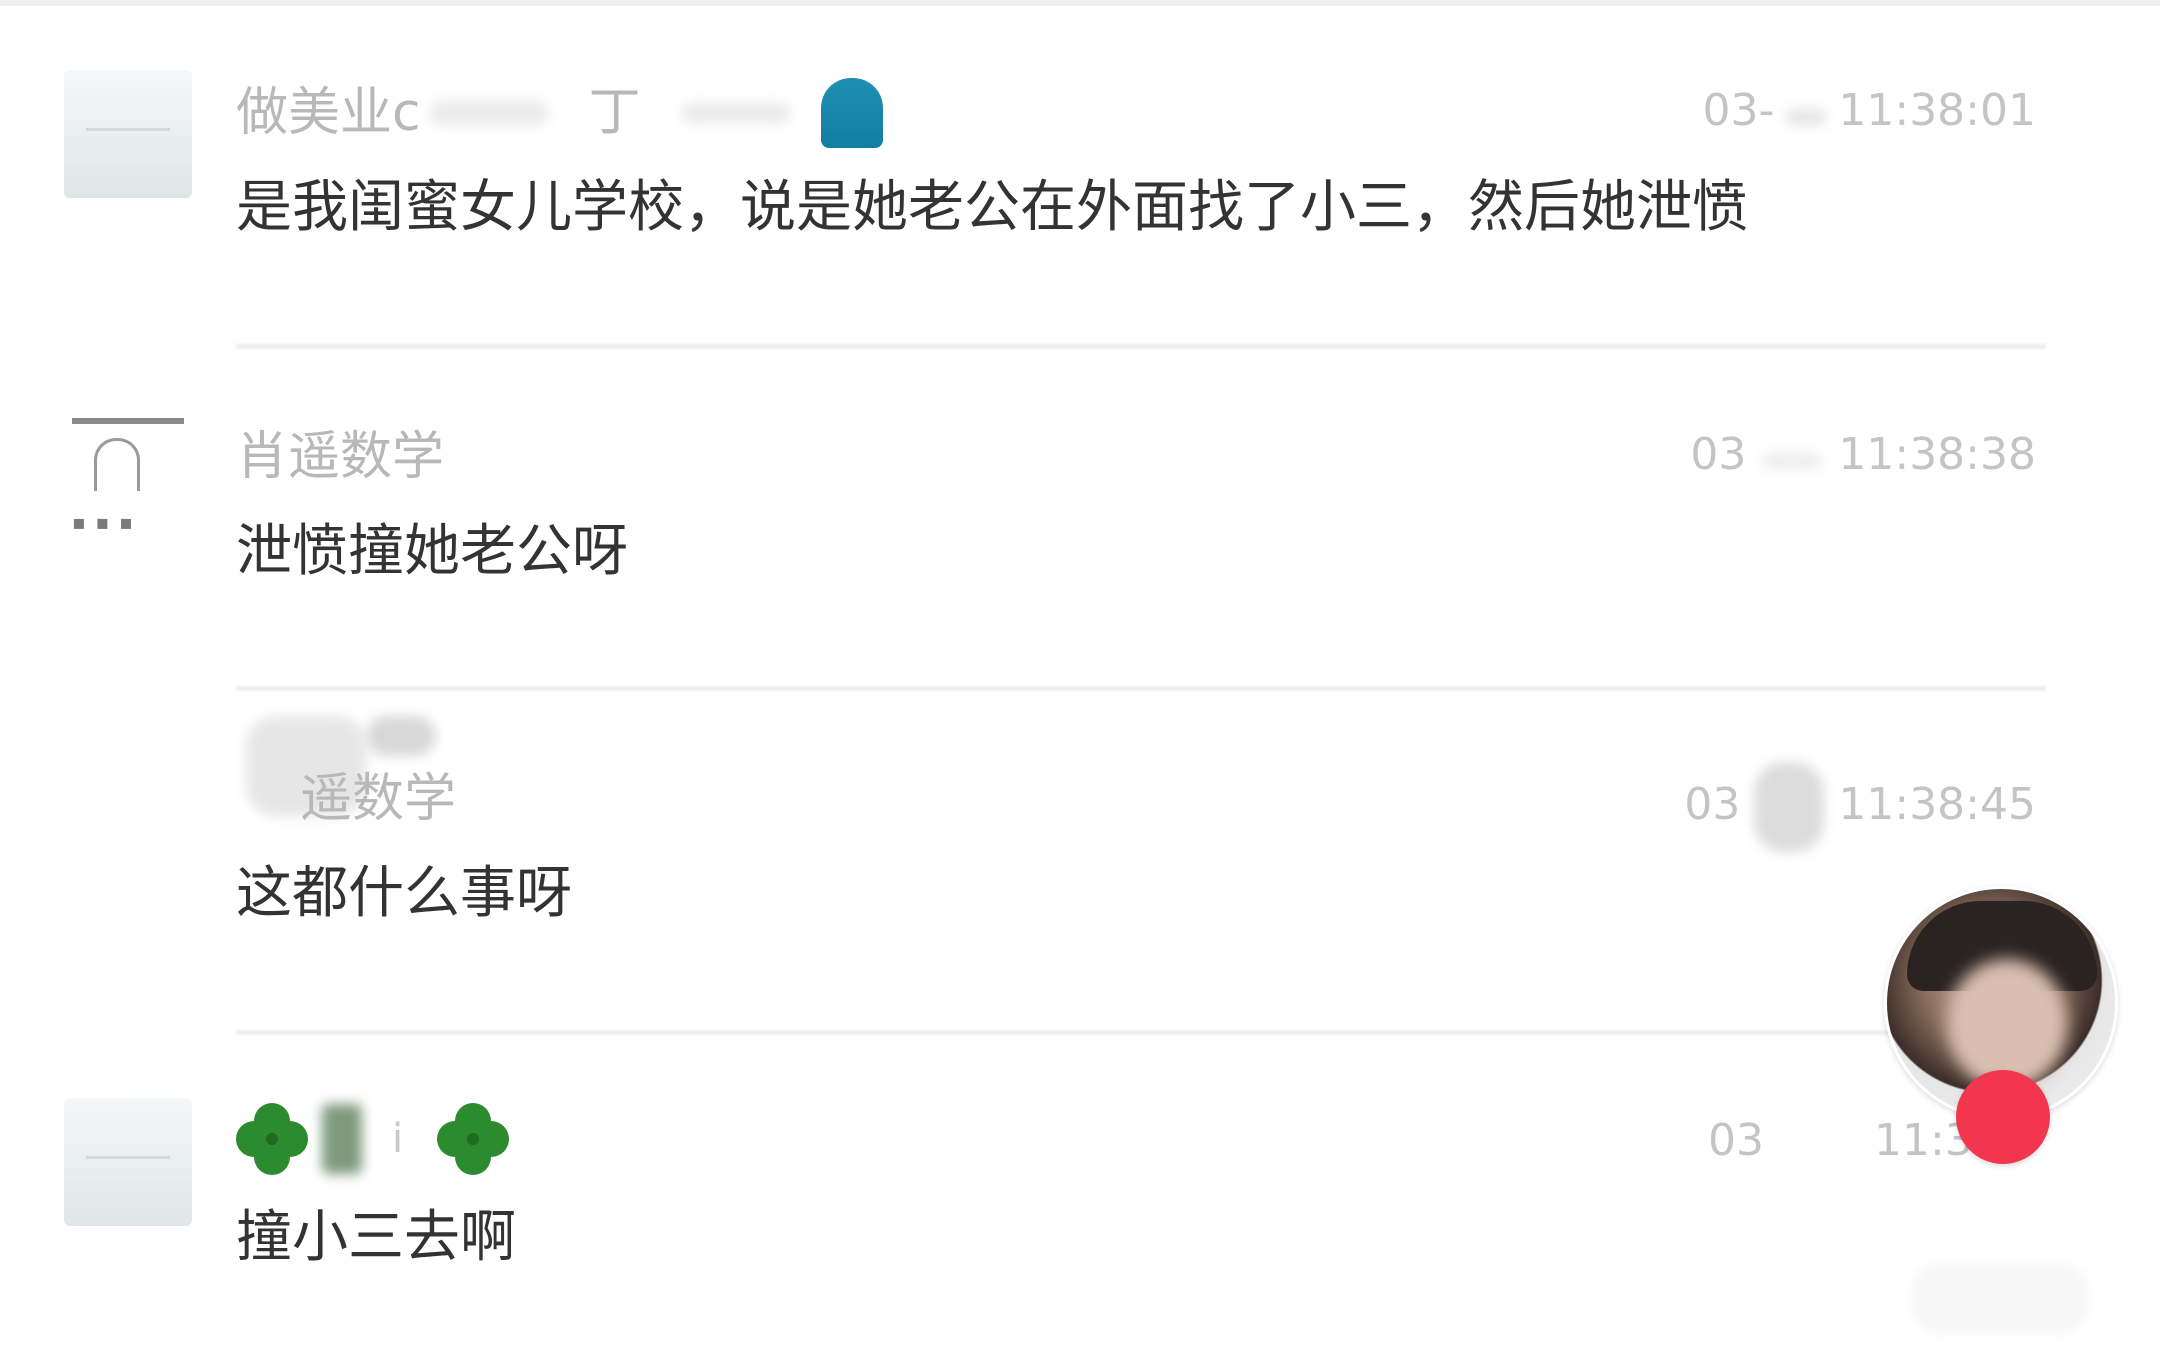 This screenshot has height=1370, width=2160. I want to click on avatar-figure, so click(117, 464).